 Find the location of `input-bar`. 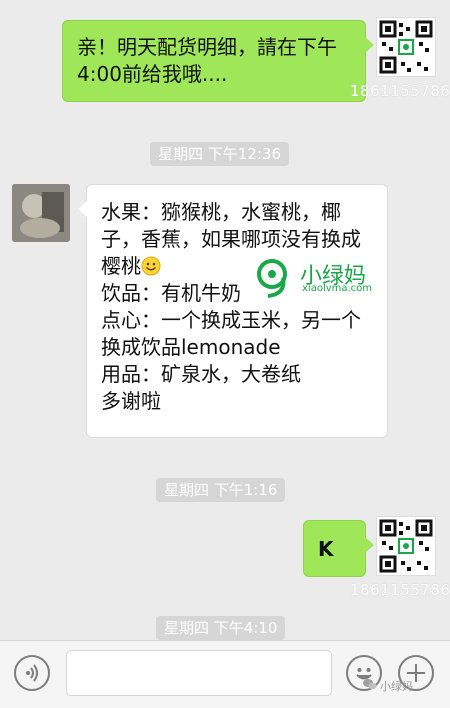

input-bar is located at coordinates (225, 674).